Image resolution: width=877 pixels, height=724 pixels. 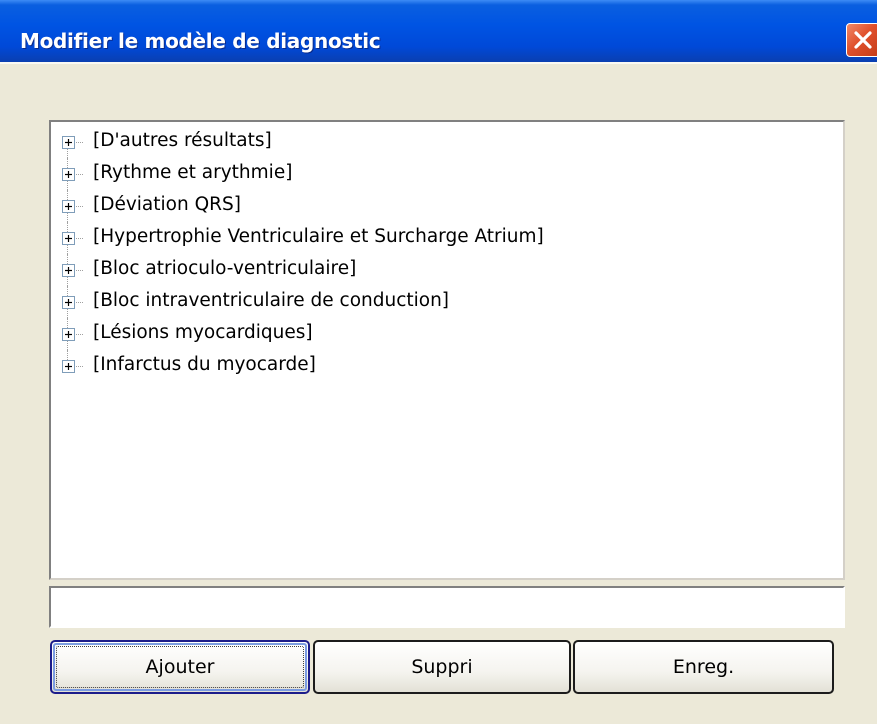 I want to click on save-button: Enreg., so click(x=703, y=667).